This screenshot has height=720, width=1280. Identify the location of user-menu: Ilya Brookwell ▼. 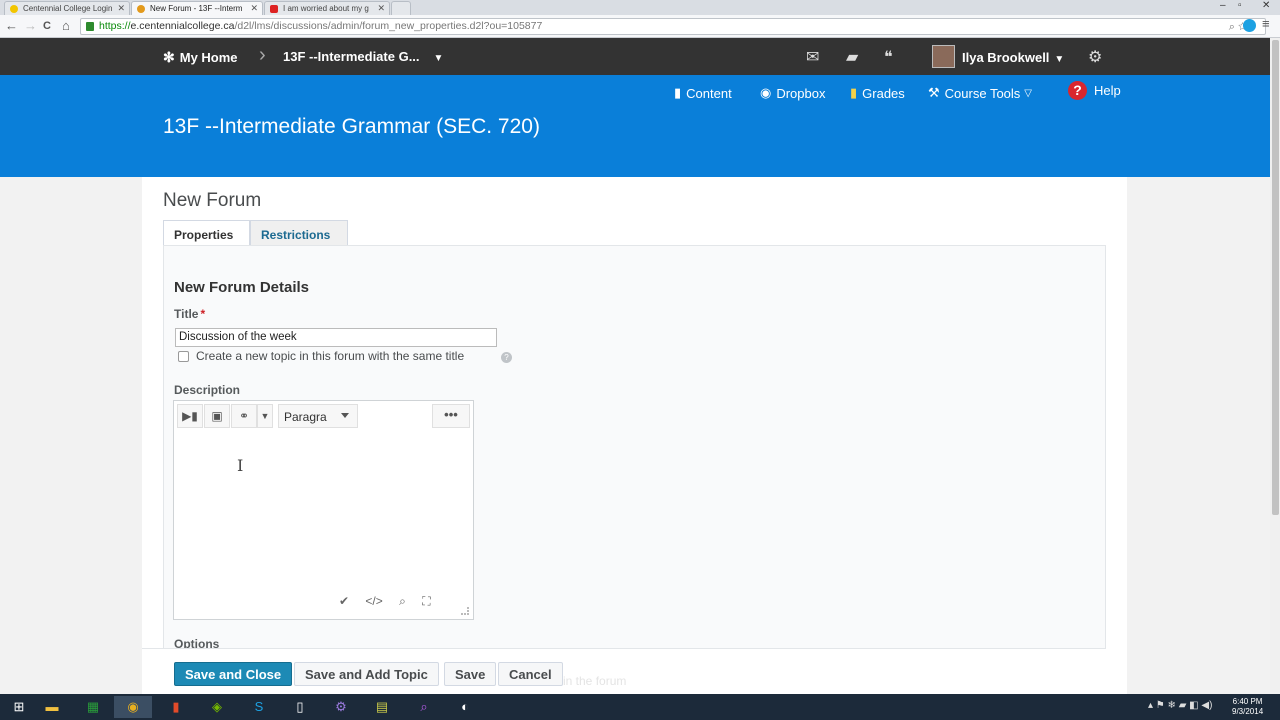
(1013, 57).